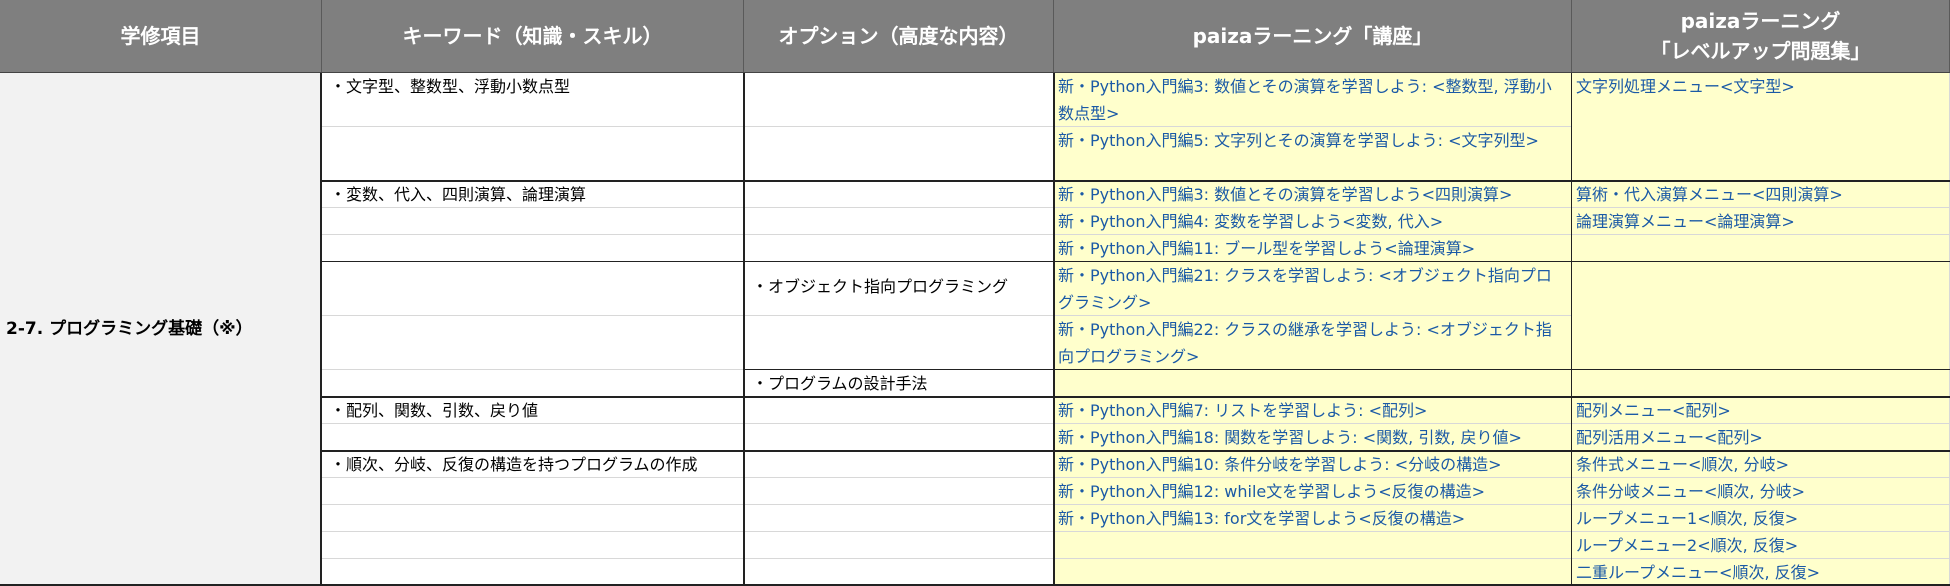 The width and height of the screenshot is (1950, 586). I want to click on course-cell: 新・Python入門編3: 数値とその演算を学習しよう<四則演算>, so click(1313, 194).